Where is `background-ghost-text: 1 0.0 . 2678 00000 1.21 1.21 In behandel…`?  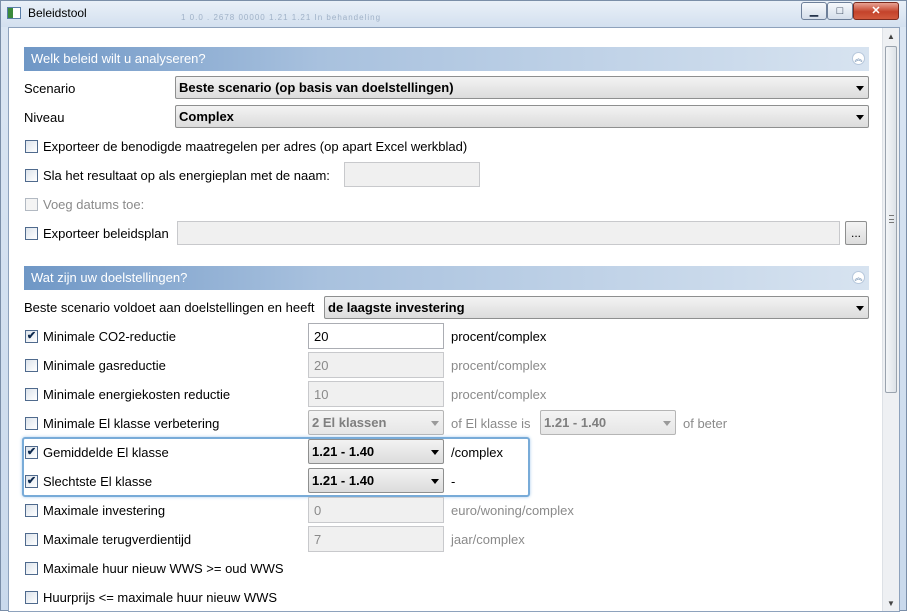
background-ghost-text: 1 0.0 . 2678 00000 1.21 1.21 In behandel… is located at coordinates (281, 17).